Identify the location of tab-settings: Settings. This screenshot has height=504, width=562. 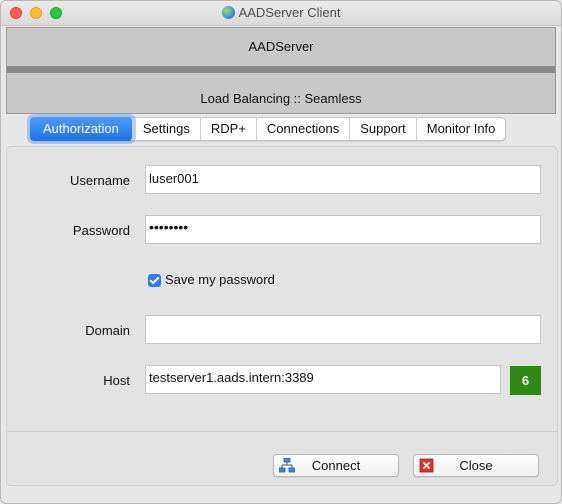
(167, 129).